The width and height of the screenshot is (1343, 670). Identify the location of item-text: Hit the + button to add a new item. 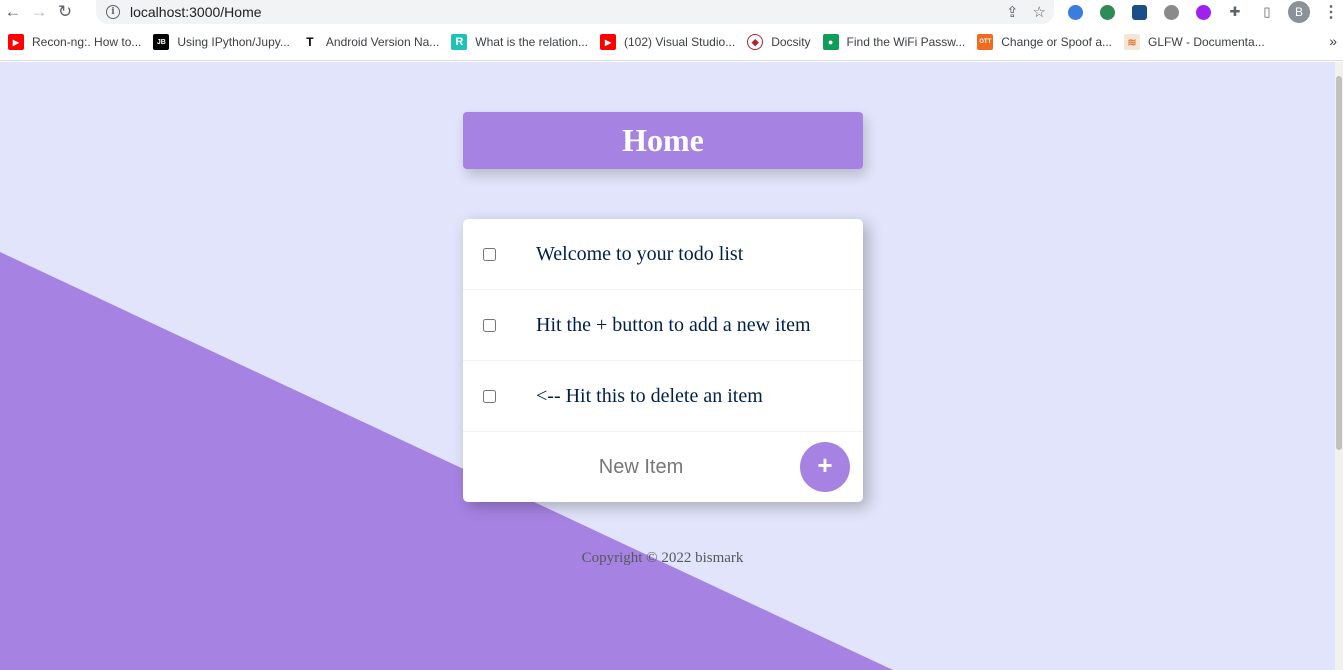
(673, 324).